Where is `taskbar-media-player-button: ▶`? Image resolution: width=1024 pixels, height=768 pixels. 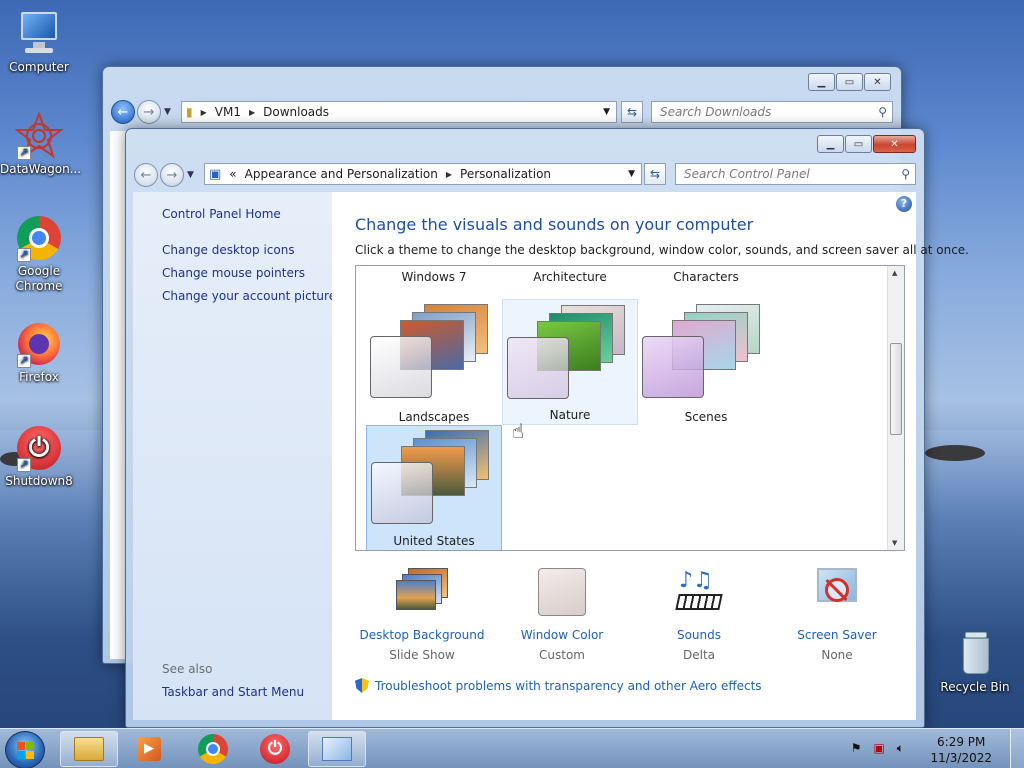 taskbar-media-player-button: ▶ is located at coordinates (149, 749).